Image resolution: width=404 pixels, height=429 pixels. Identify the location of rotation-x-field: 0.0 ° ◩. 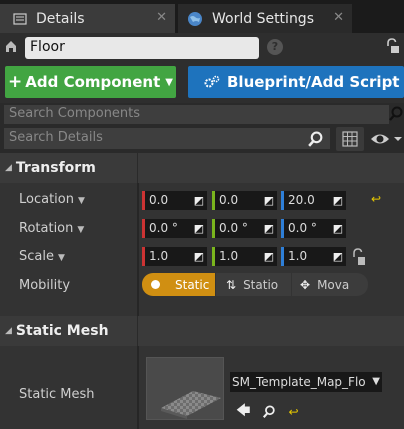
(174, 228).